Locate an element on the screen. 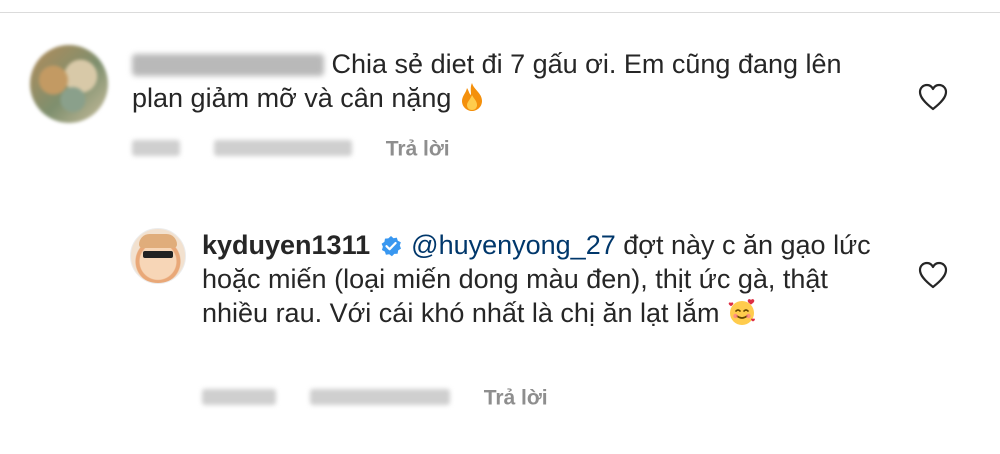 Image resolution: width=1000 pixels, height=454 pixels. fire-emoji is located at coordinates (472, 101).